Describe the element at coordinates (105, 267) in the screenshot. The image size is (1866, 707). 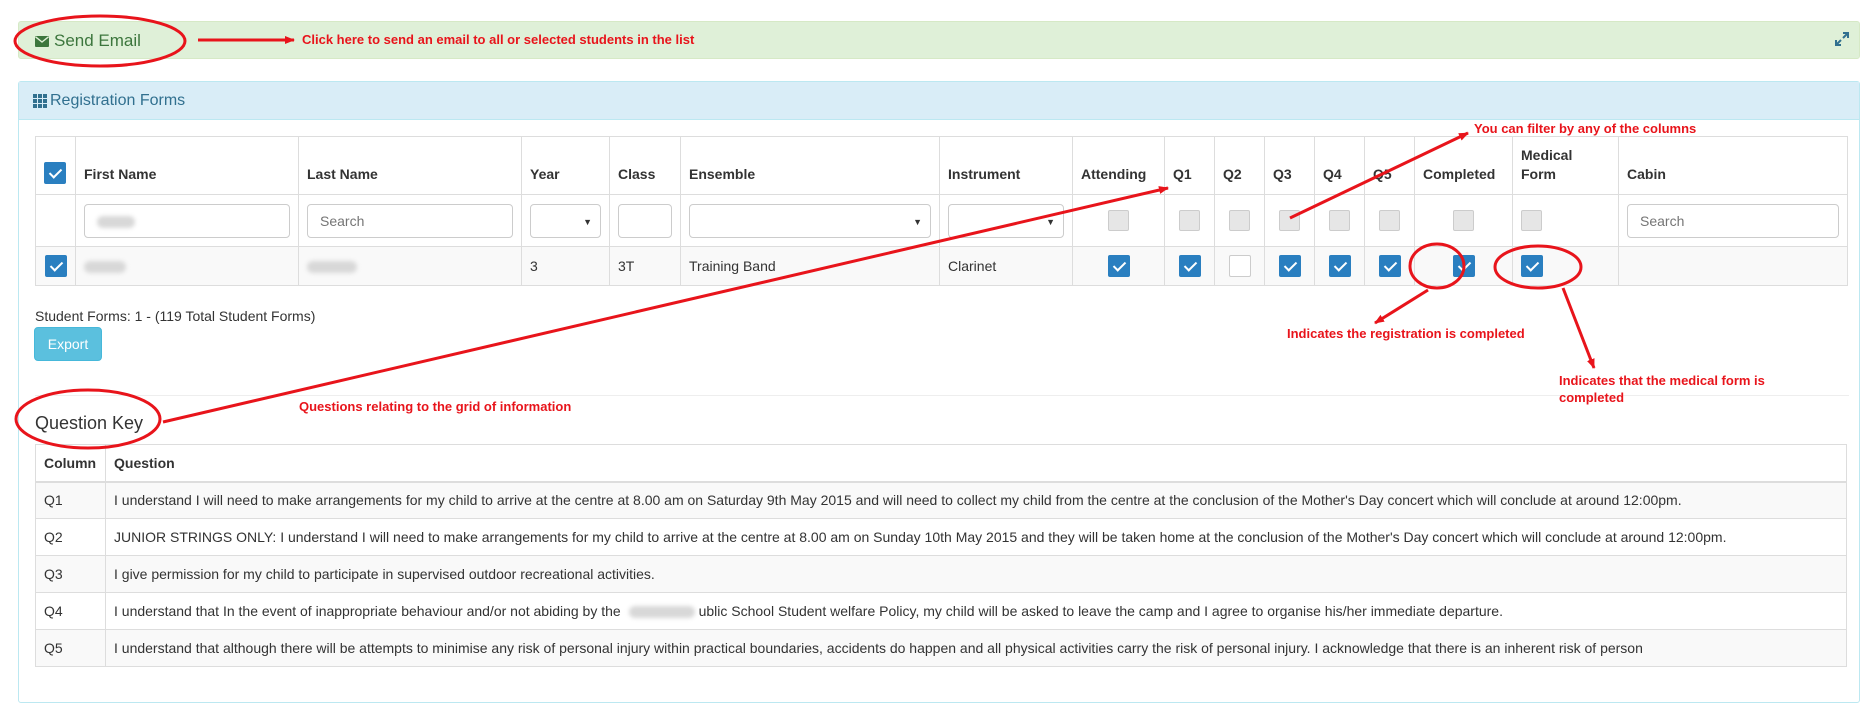
I see `redacted-first-name` at that location.